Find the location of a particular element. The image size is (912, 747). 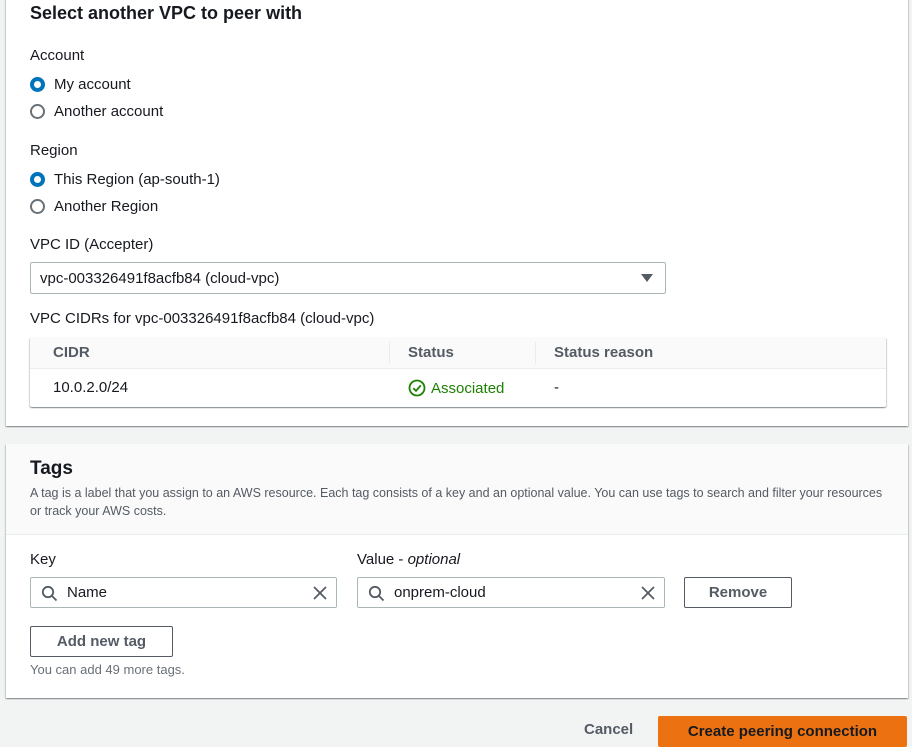

key-label: Key is located at coordinates (43, 559).